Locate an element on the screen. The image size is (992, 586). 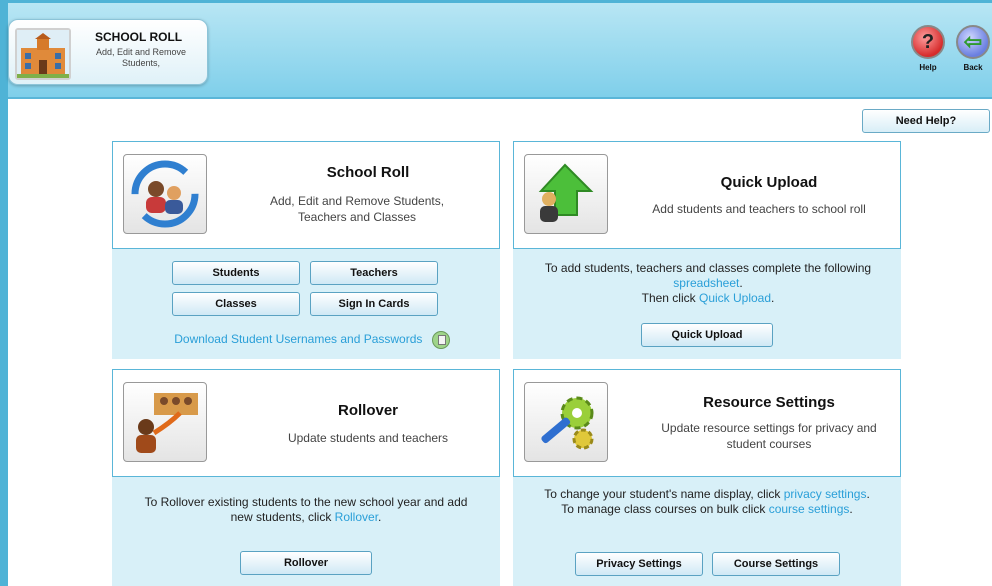
privacy-settings-button: Privacy Settings is located at coordinates (639, 564).